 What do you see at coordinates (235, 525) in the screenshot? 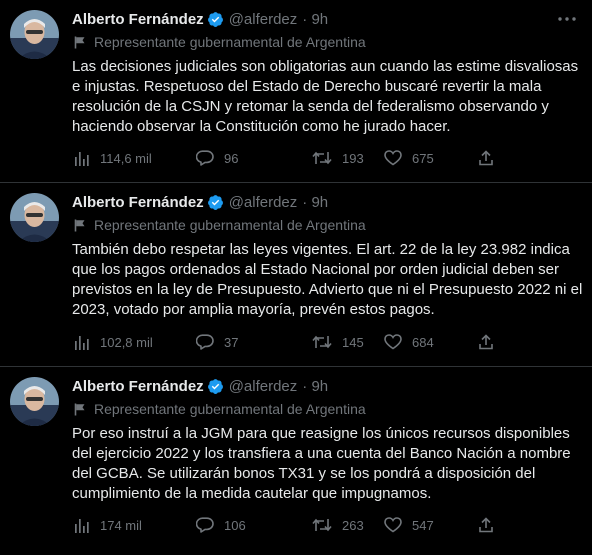
I see `reply-count: 106` at bounding box center [235, 525].